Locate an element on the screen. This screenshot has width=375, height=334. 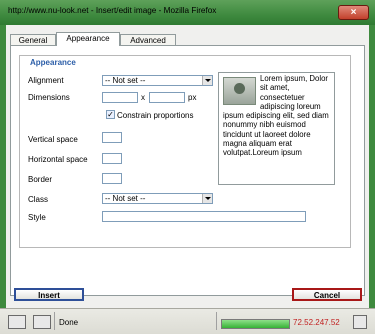
dimensions-label: Dimensions is located at coordinates (49, 97).